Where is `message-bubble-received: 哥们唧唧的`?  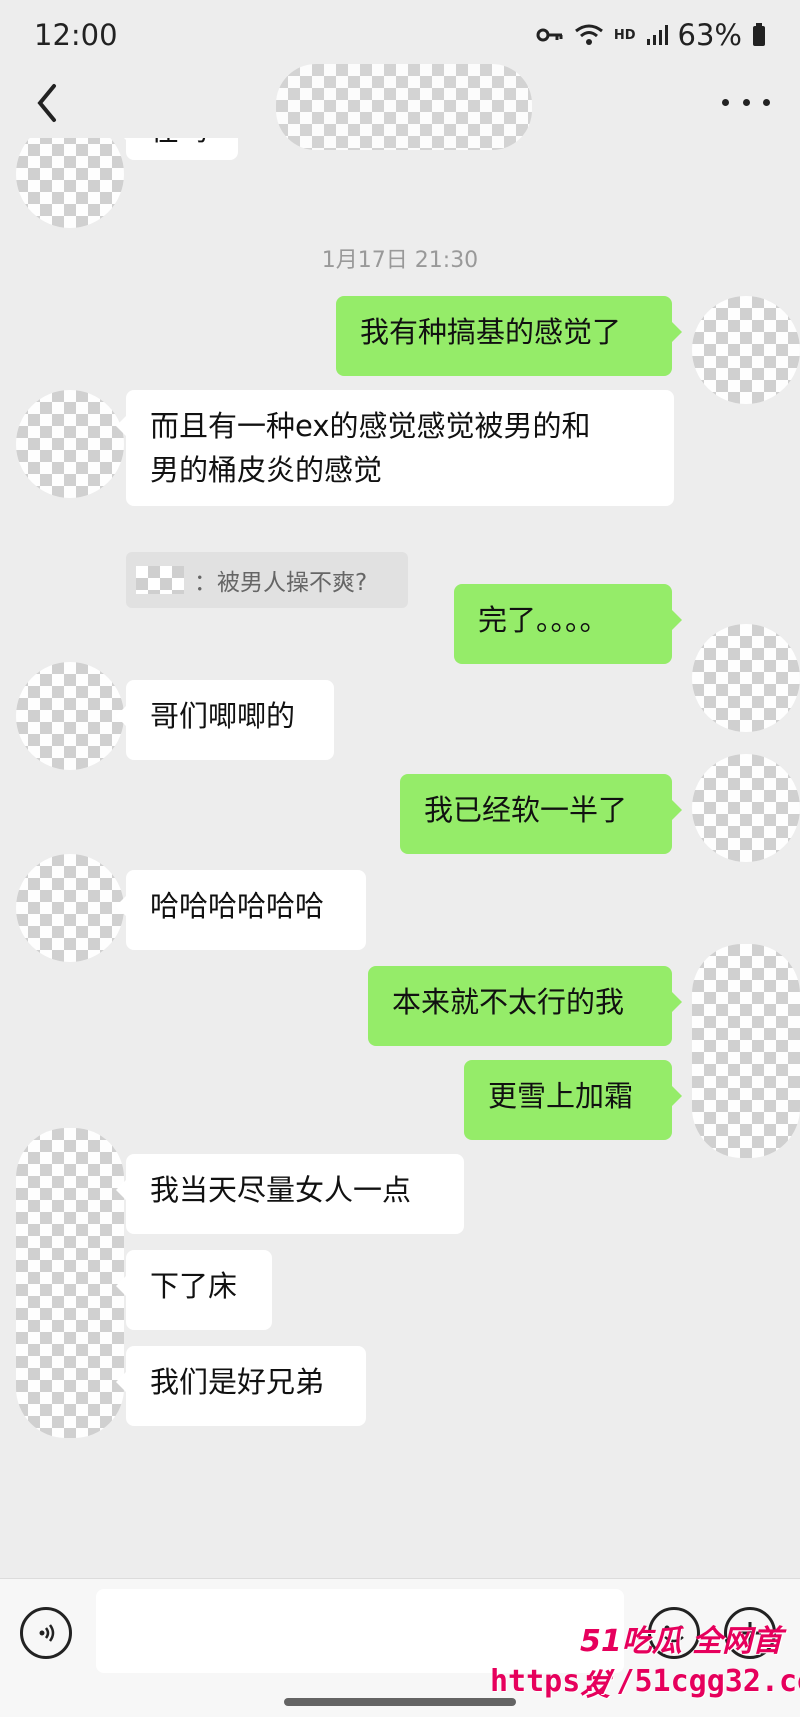 message-bubble-received: 哥们唧唧的 is located at coordinates (225, 720).